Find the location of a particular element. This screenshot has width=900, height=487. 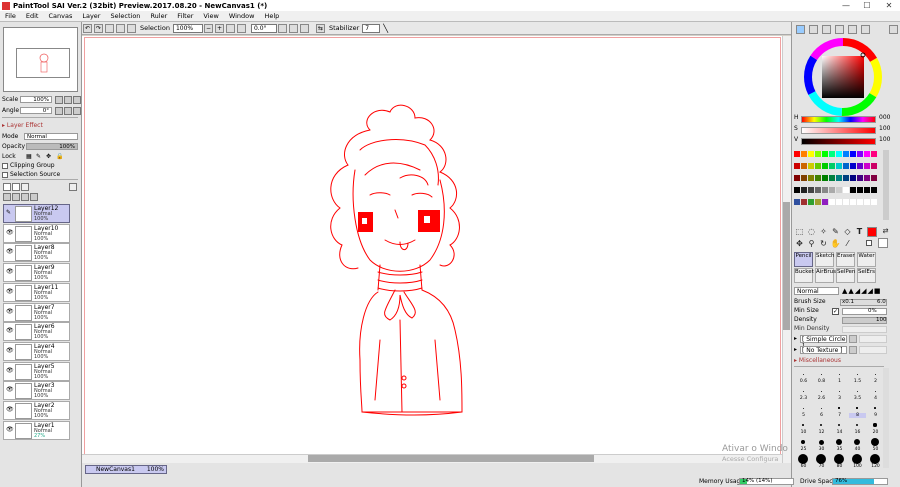

shape-options-button is located at coordinates (853, 339).